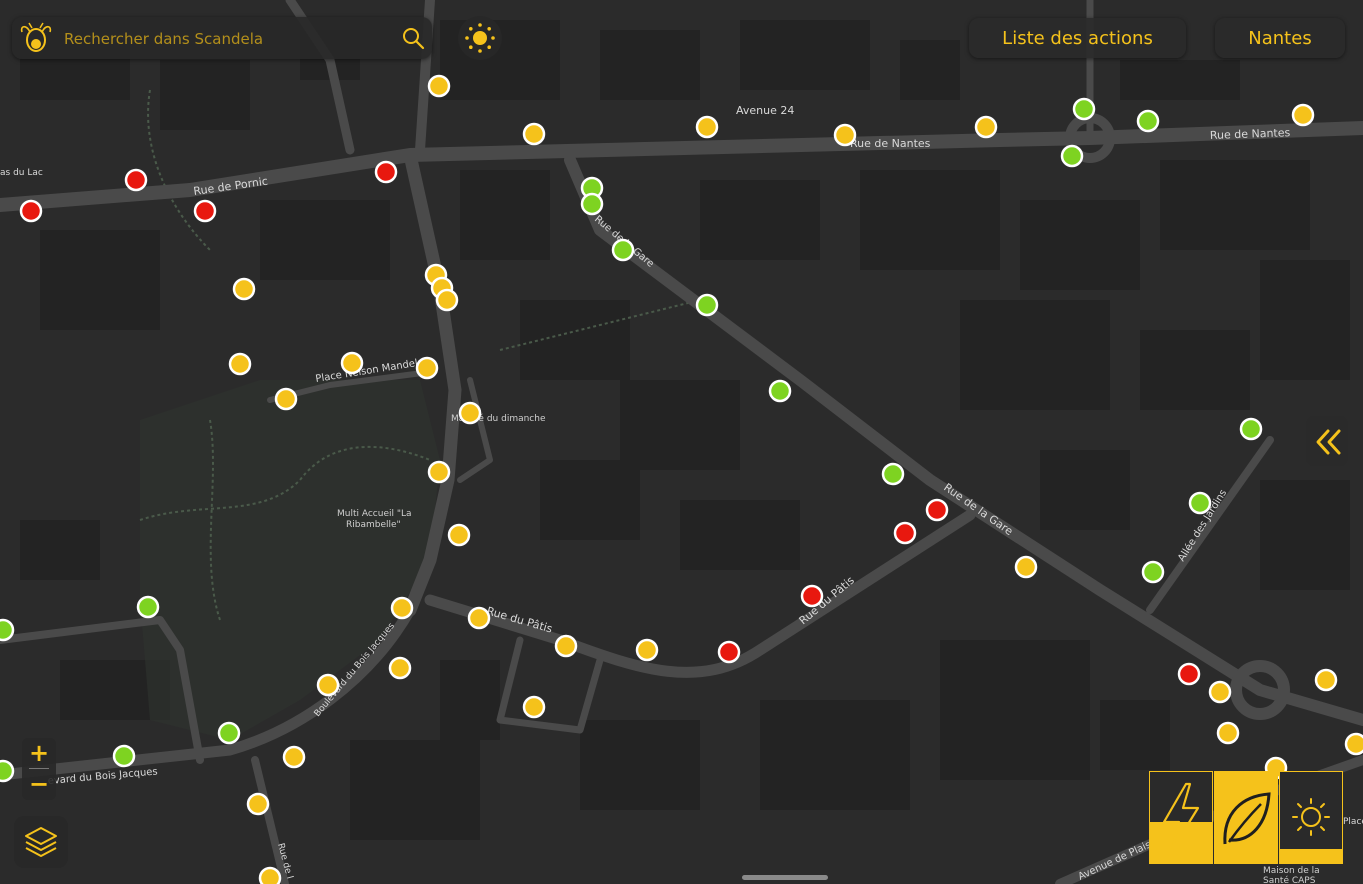 This screenshot has height=884, width=1363. What do you see at coordinates (765, 110) in the screenshot?
I see `street-label: Avenue 24` at bounding box center [765, 110].